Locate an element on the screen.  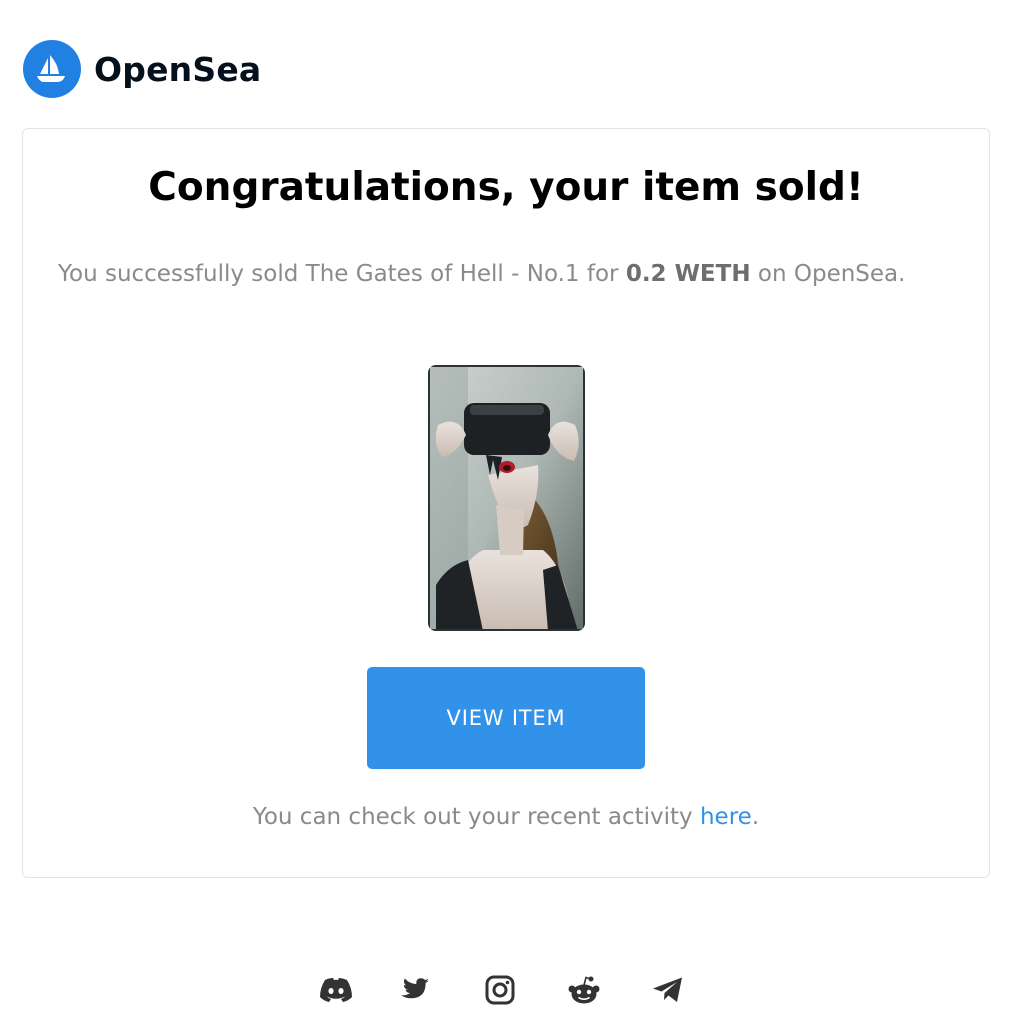
header: OpenSea is located at coordinates (142, 69).